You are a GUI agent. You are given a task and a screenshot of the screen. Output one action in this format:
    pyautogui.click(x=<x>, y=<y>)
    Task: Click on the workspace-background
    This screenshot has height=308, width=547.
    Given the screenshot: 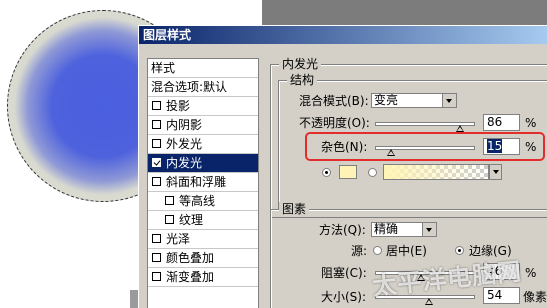 What is the action you would take?
    pyautogui.click(x=404, y=12)
    